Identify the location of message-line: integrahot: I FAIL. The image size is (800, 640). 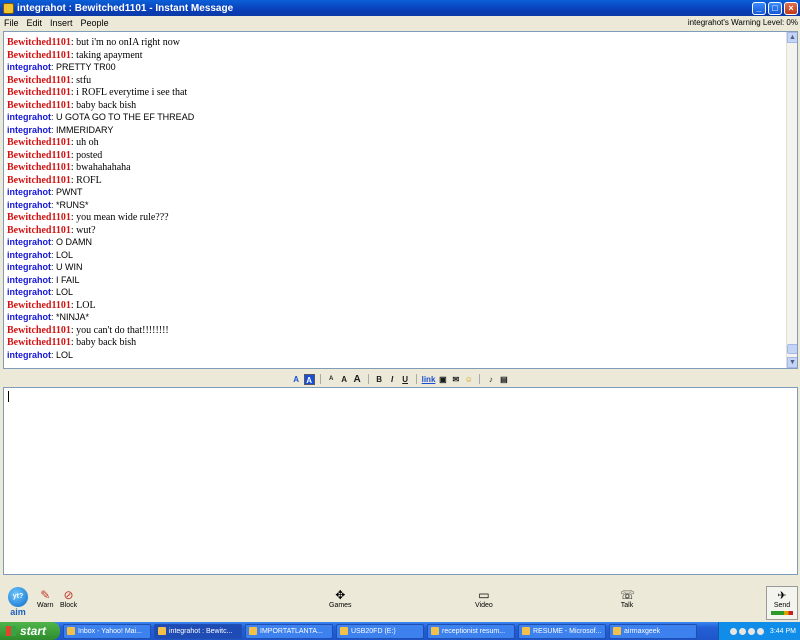
(394, 280).